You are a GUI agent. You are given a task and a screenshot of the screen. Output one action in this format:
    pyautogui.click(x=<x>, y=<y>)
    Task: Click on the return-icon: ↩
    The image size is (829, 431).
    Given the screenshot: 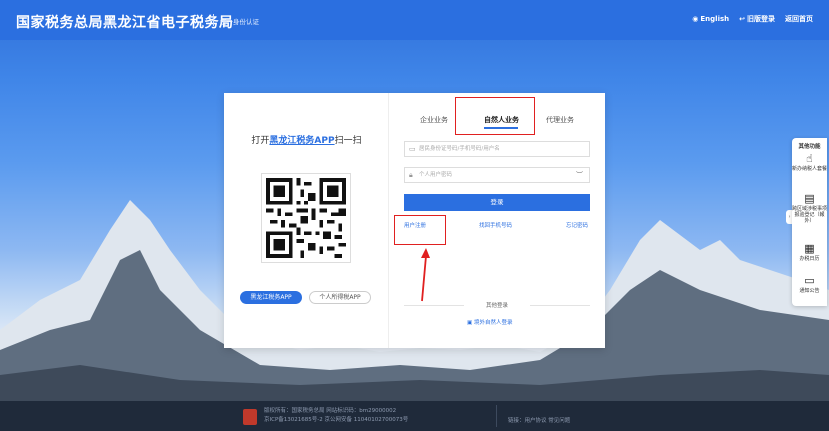 What is the action you would take?
    pyautogui.click(x=742, y=19)
    